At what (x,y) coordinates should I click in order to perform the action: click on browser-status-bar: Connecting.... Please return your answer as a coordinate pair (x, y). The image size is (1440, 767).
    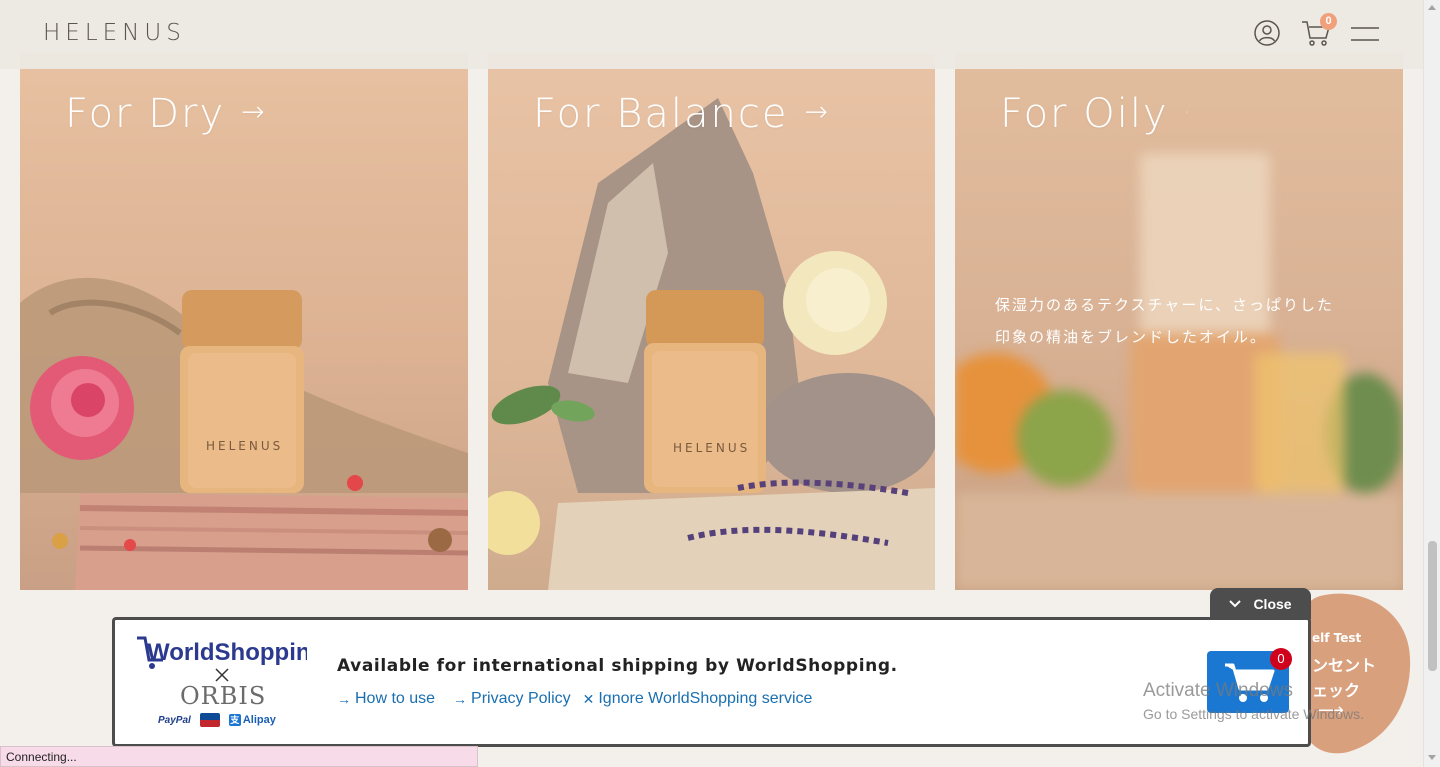
    Looking at the image, I should click on (239, 756).